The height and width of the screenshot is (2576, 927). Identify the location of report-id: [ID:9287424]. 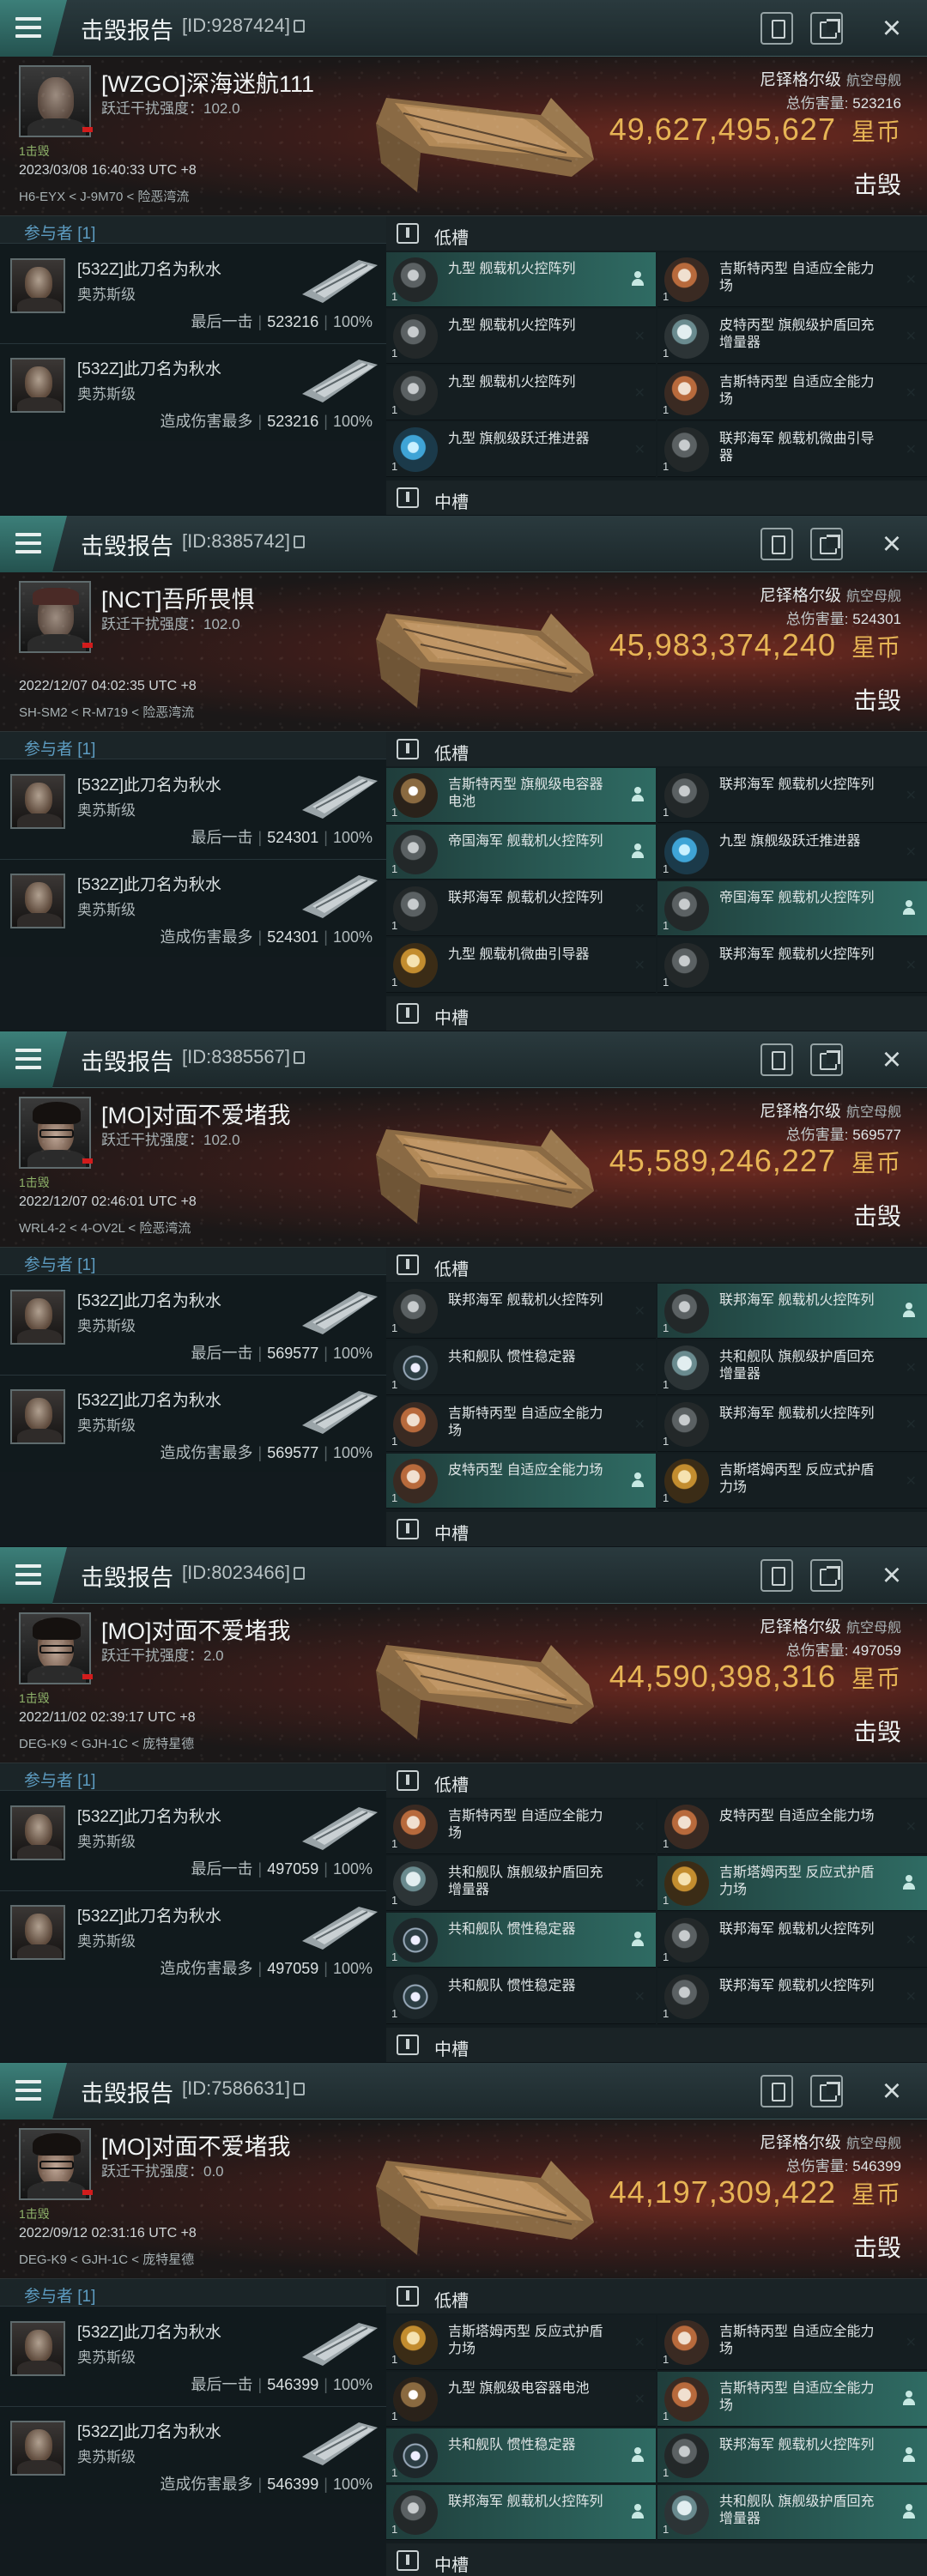
(243, 26).